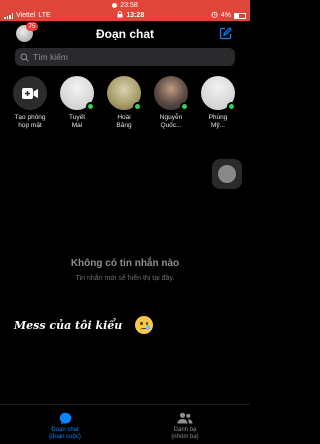 Image resolution: width=320 pixels, height=444 pixels. Describe the element at coordinates (185, 418) in the screenshot. I see `people-icon` at that location.